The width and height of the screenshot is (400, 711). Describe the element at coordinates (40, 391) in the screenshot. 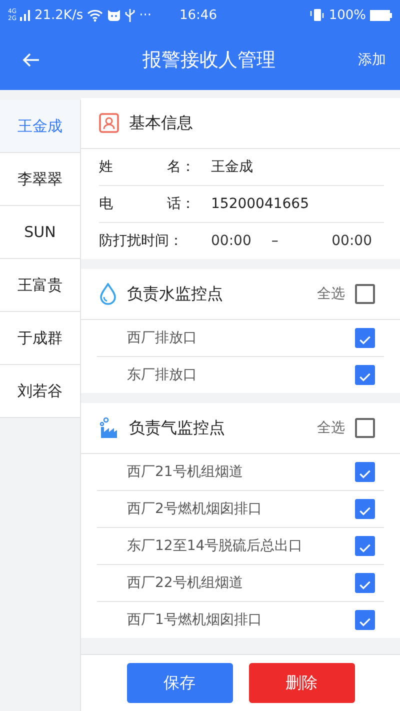

I see `contact-tab: 刘若谷` at that location.